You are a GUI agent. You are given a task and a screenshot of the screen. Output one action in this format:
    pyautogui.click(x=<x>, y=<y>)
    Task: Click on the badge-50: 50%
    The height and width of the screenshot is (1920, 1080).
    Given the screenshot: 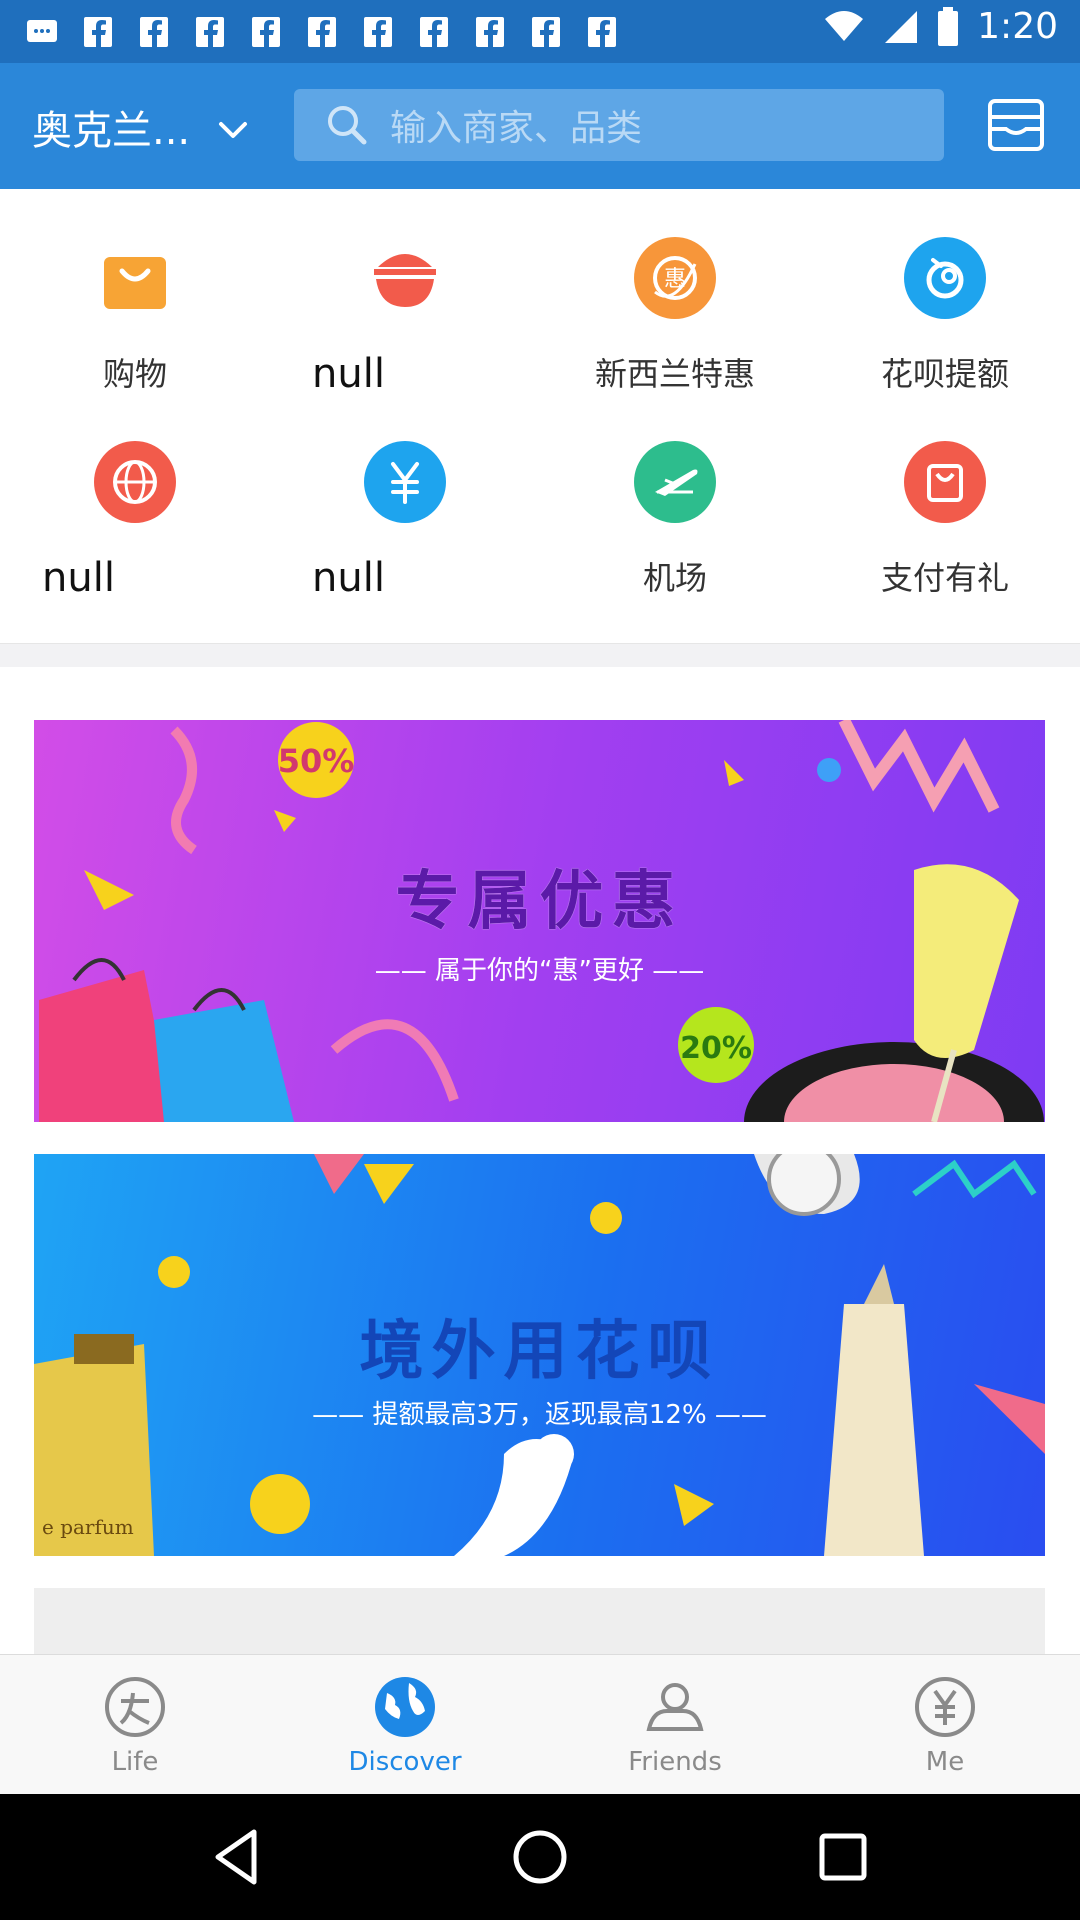 What is the action you would take?
    pyautogui.click(x=316, y=761)
    